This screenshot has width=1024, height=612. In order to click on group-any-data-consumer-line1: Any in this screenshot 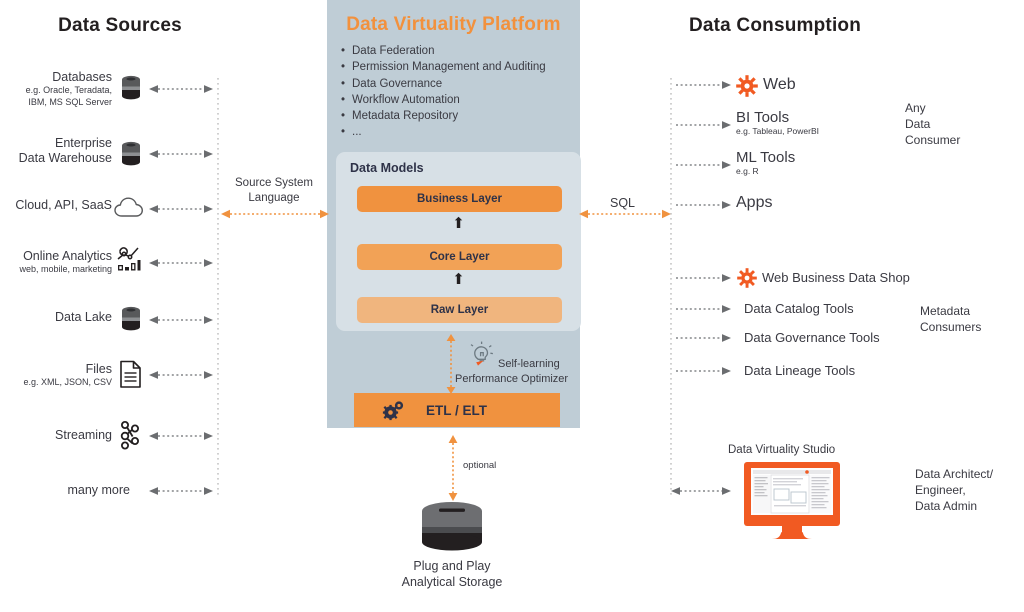, I will do `click(915, 108)`.